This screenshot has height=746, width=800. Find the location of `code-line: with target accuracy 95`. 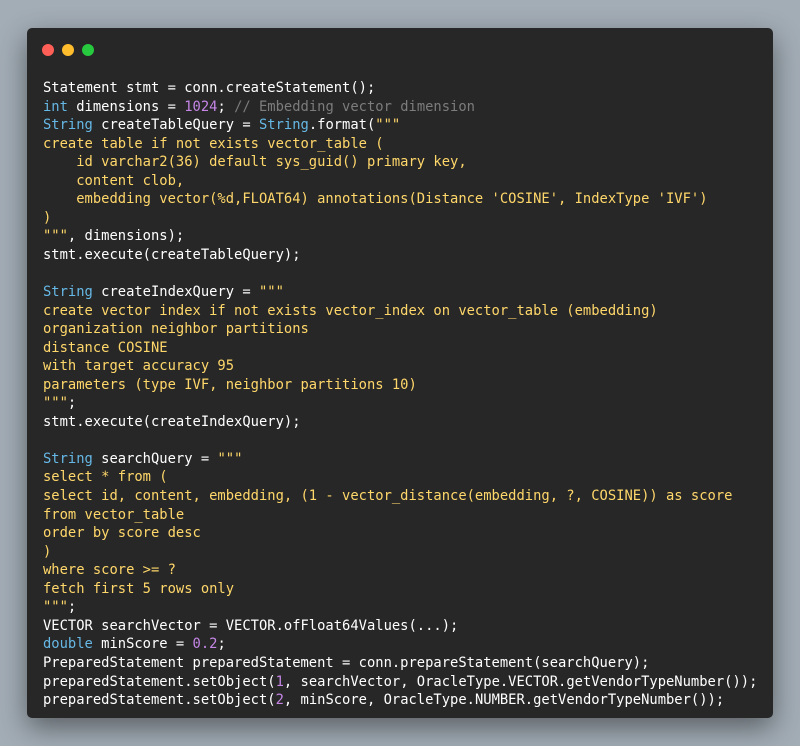

code-line: with target accuracy 95 is located at coordinates (400, 366).